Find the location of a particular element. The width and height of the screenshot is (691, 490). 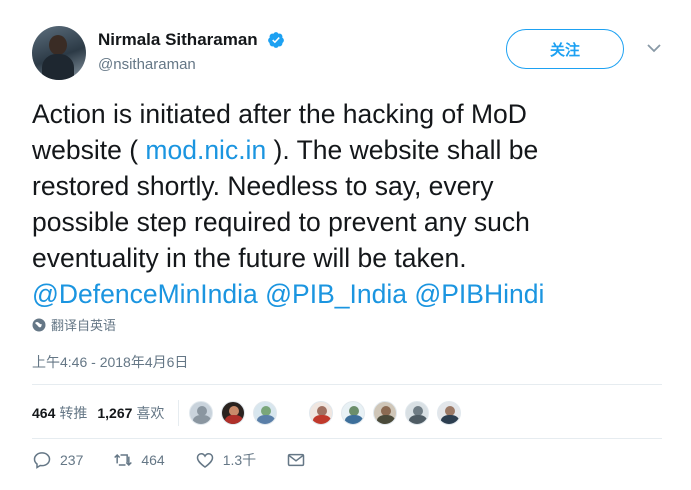

envelope-icon is located at coordinates (296, 460).